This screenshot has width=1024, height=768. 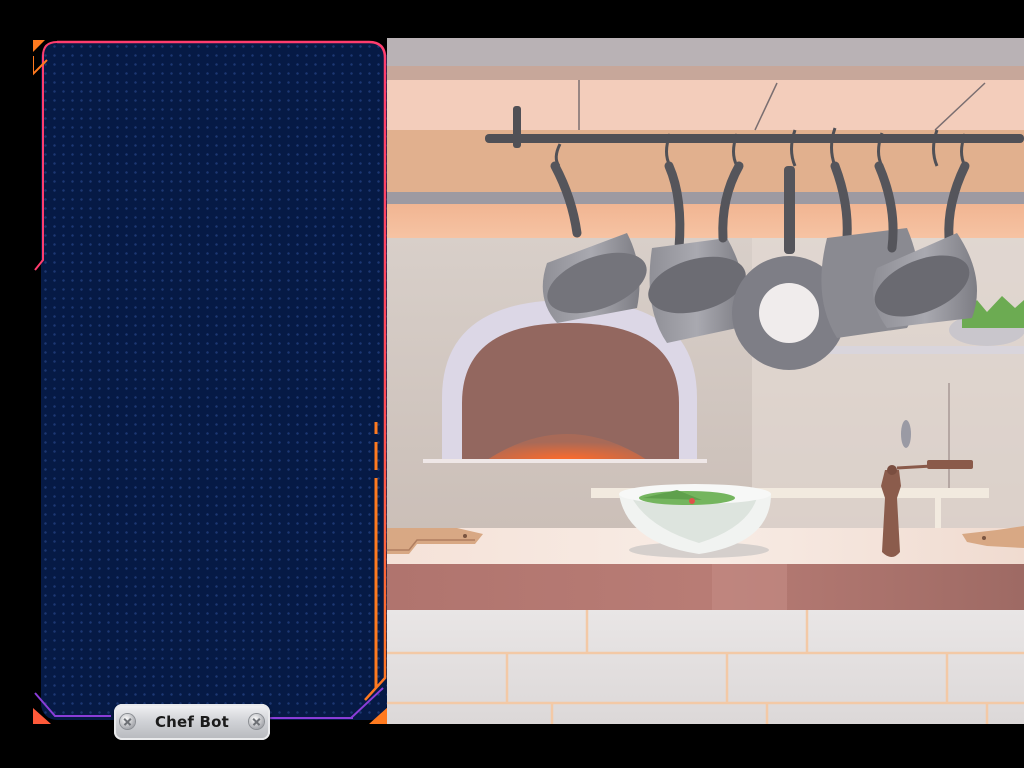 I want to click on character-name: Chef Bot, so click(x=192, y=722).